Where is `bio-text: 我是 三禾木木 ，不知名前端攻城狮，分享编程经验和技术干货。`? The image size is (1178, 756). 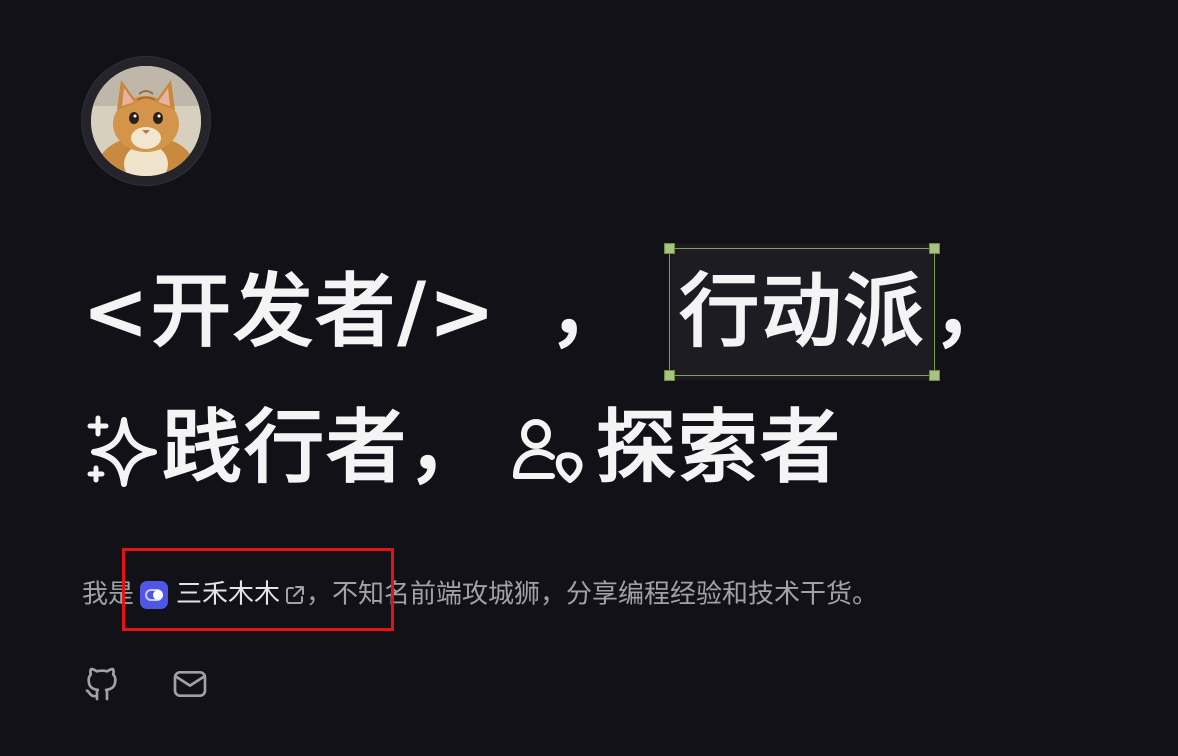
bio-text: 我是 三禾木木 ，不知名前端攻城狮，分享编程经验和技术干货。 is located at coordinates (480, 594).